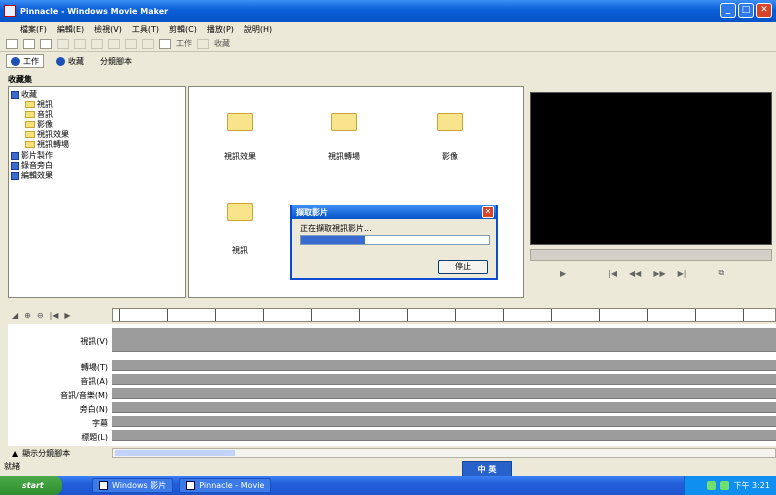 Image resolution: width=776 pixels, height=495 pixels. I want to click on collections-toolbar-label: 收藏, so click(222, 43).